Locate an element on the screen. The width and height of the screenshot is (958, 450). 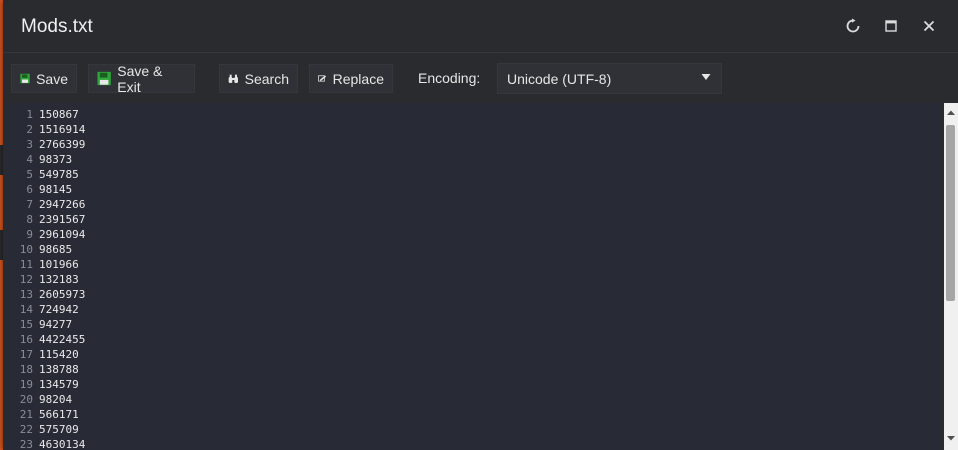
line-number: 6 is located at coordinates (29, 189).